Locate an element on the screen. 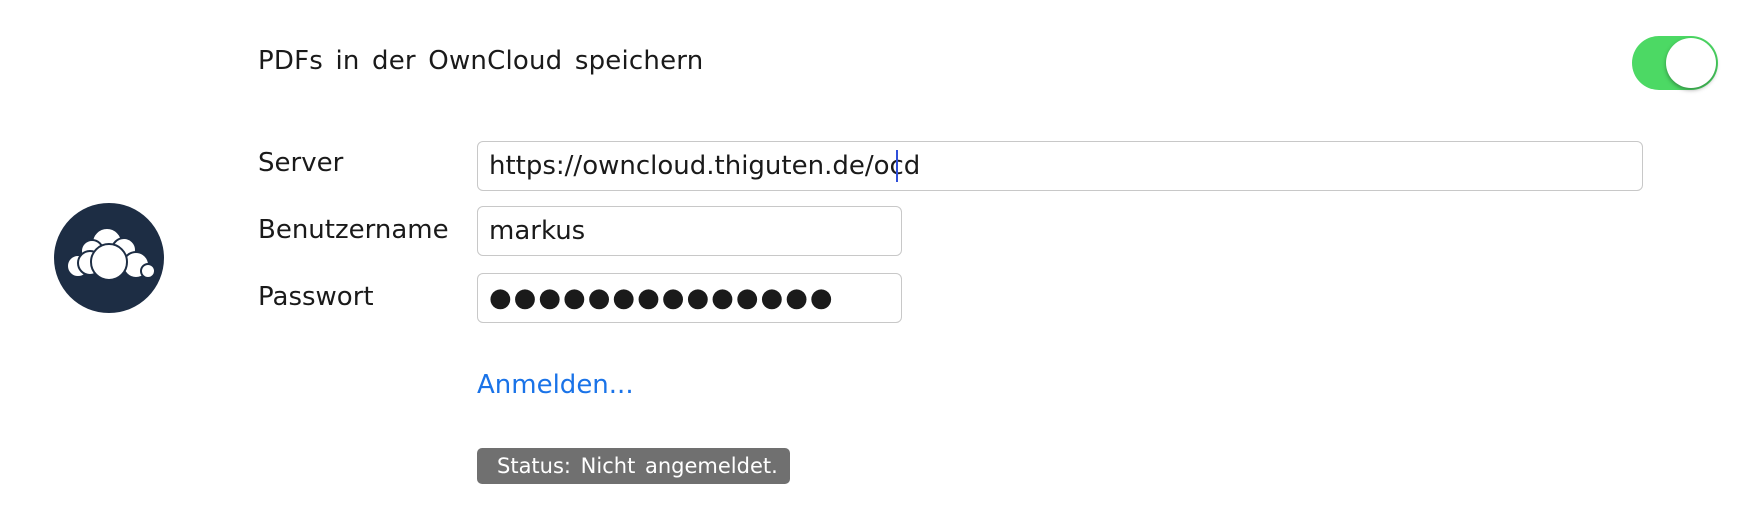 The width and height of the screenshot is (1758, 517). status-badge: Status: Nicht angemeldet. is located at coordinates (633, 466).